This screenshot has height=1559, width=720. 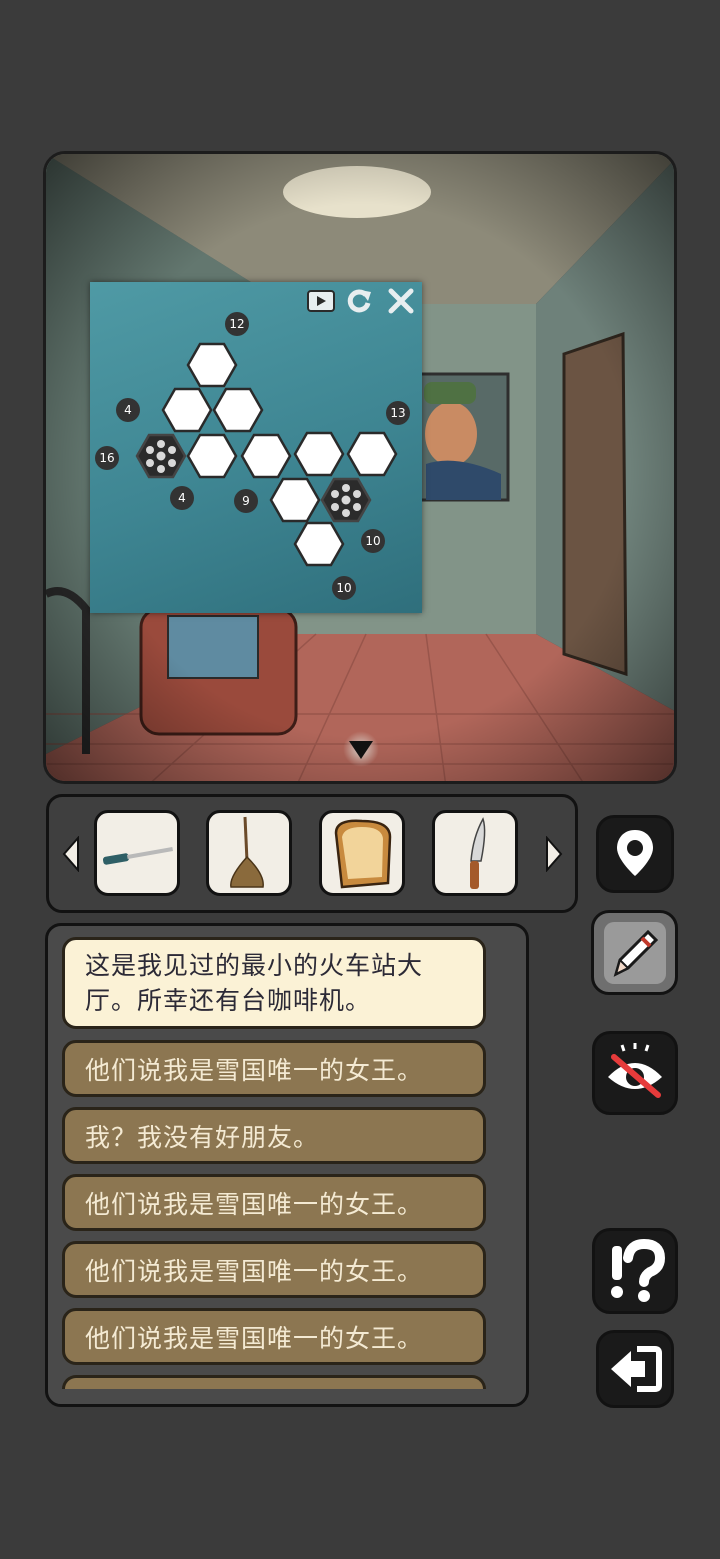 I want to click on exit-arrow-icon, so click(x=636, y=1369).